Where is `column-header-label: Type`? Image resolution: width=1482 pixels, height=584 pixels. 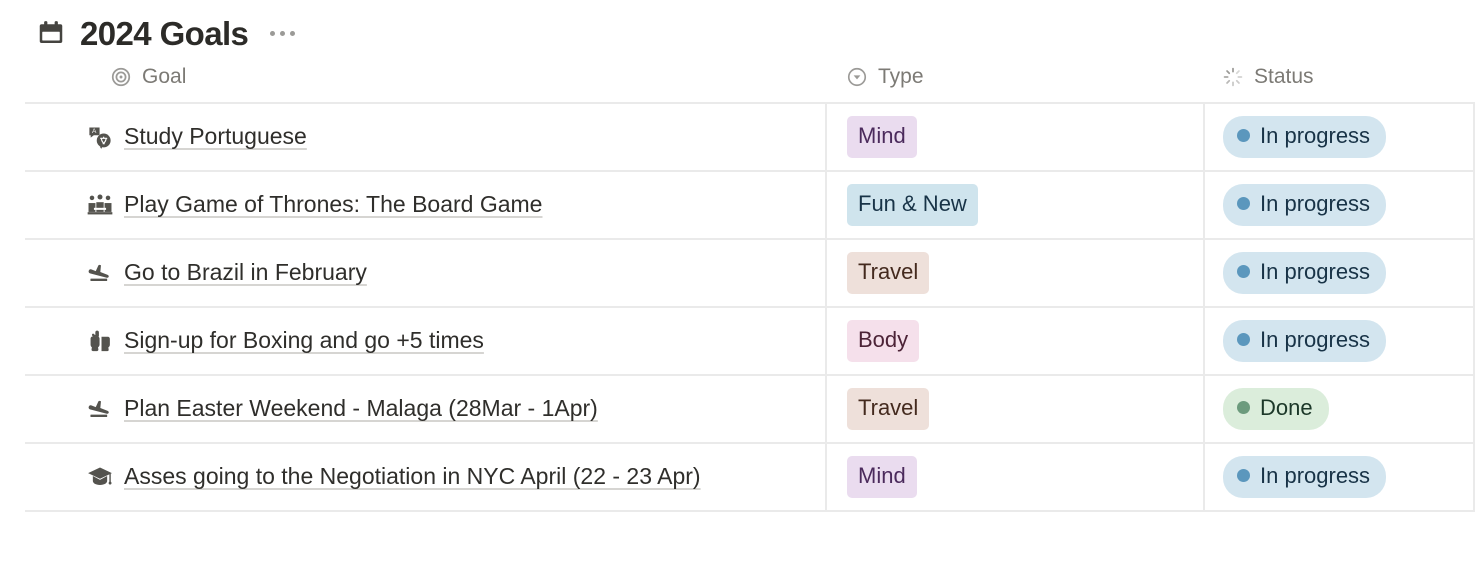 column-header-label: Type is located at coordinates (901, 76).